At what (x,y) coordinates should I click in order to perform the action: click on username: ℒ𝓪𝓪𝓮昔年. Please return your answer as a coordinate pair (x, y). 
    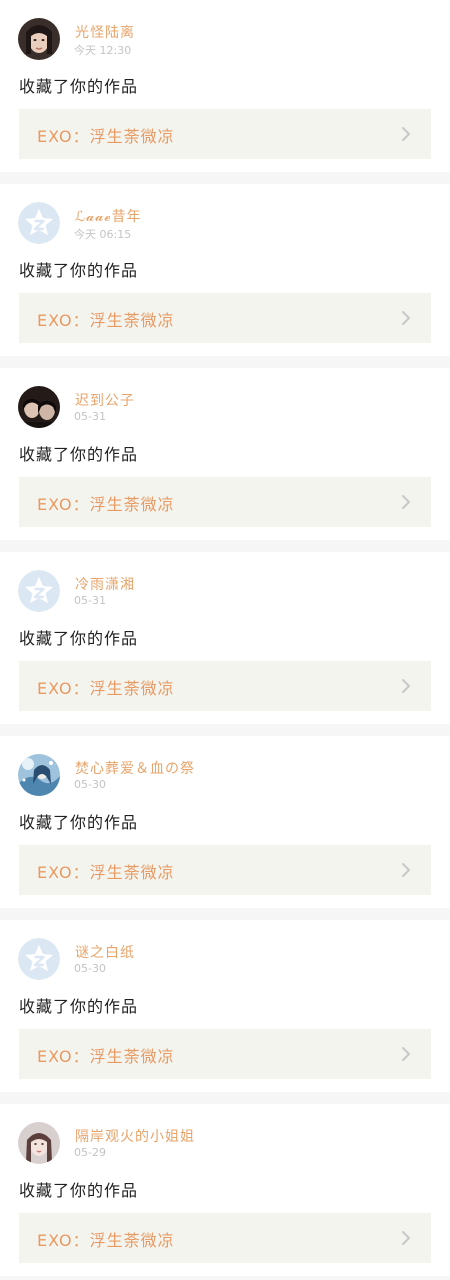
    Looking at the image, I should click on (108, 216).